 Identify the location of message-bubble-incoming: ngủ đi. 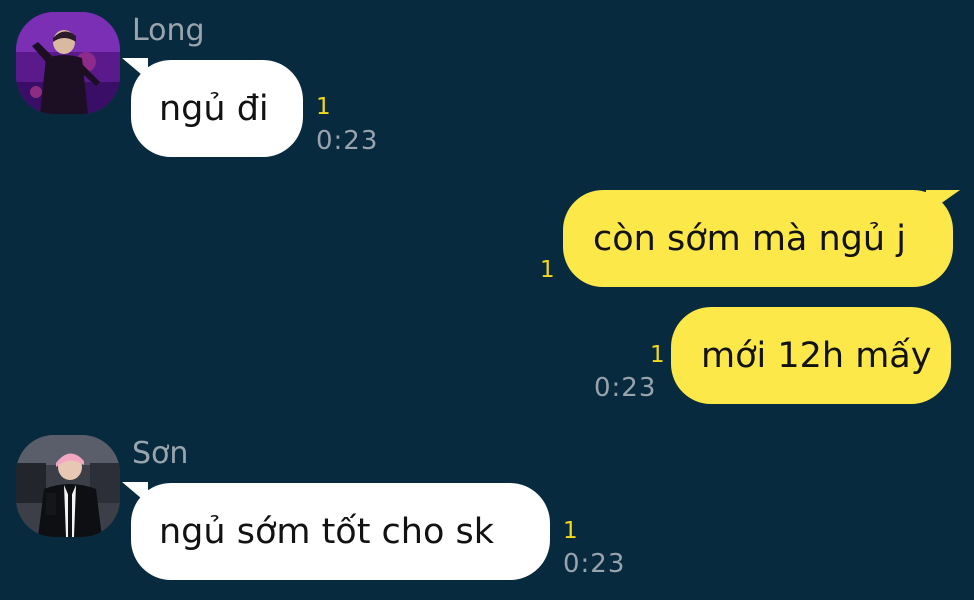
(217, 108).